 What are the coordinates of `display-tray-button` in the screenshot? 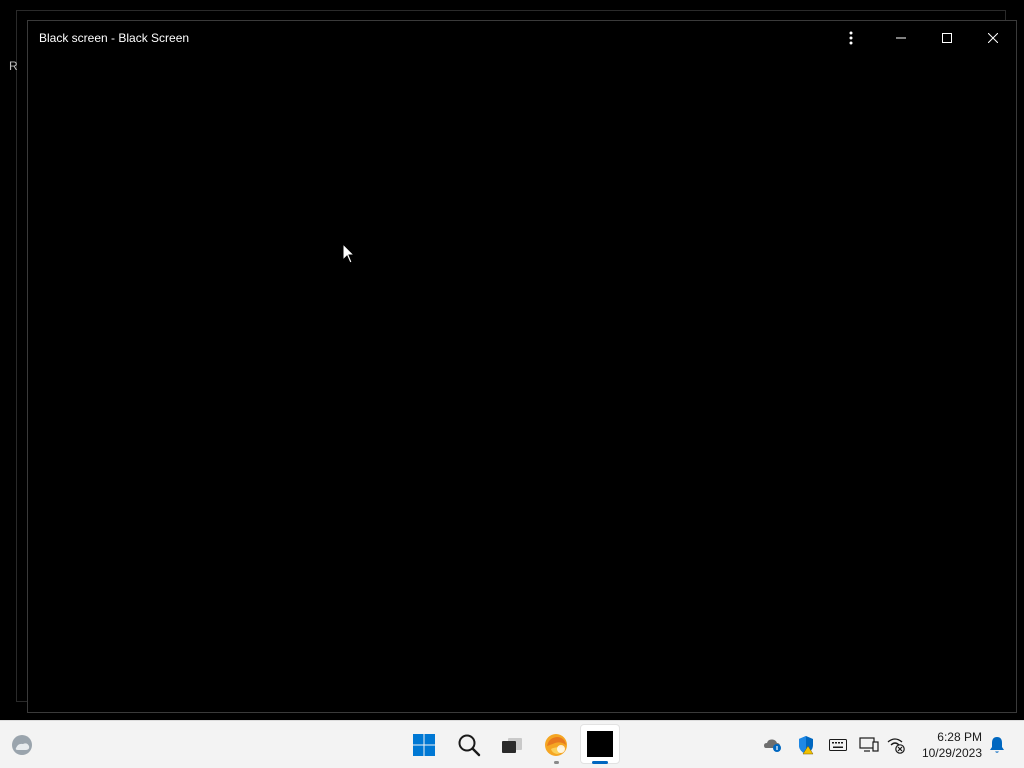 It's located at (869, 745).